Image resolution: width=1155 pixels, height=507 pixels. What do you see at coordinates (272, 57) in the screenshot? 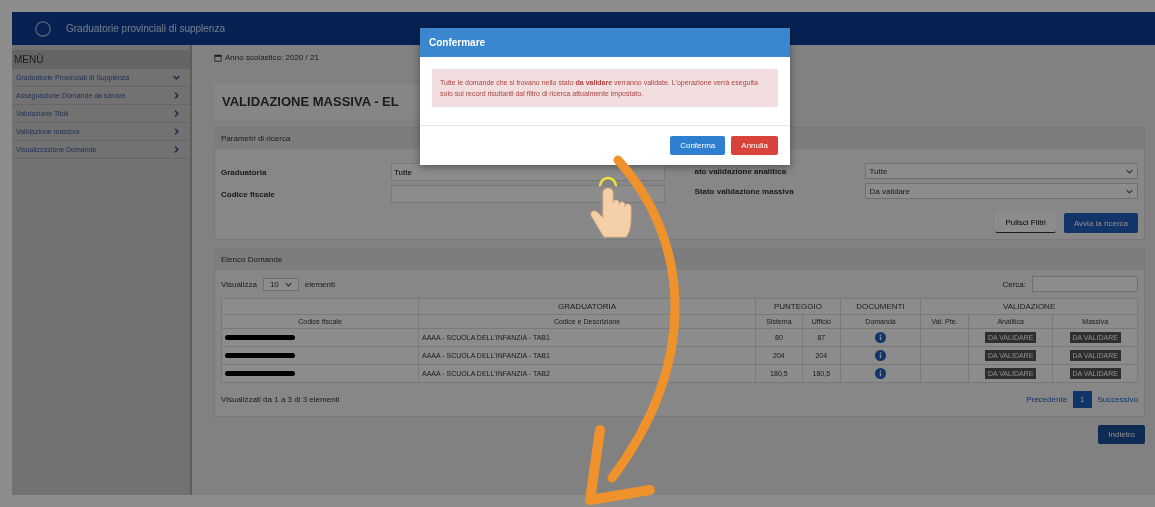
I see `school-year: Anno scolastico: 2020 / 21` at bounding box center [272, 57].